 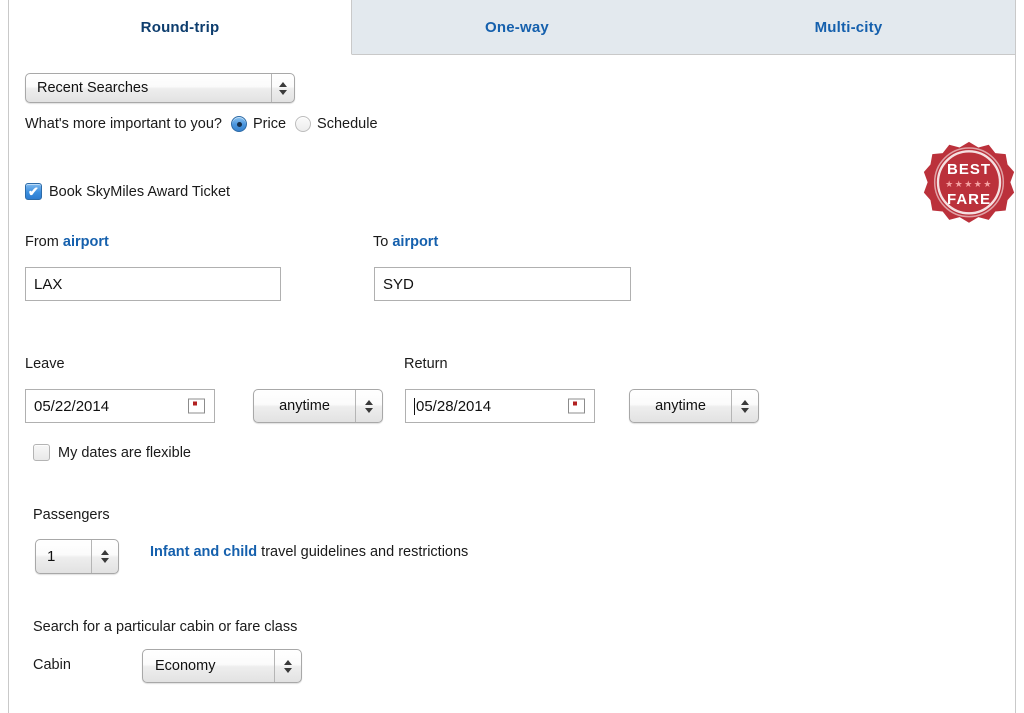 I want to click on from-airport-link: airport, so click(x=86, y=242).